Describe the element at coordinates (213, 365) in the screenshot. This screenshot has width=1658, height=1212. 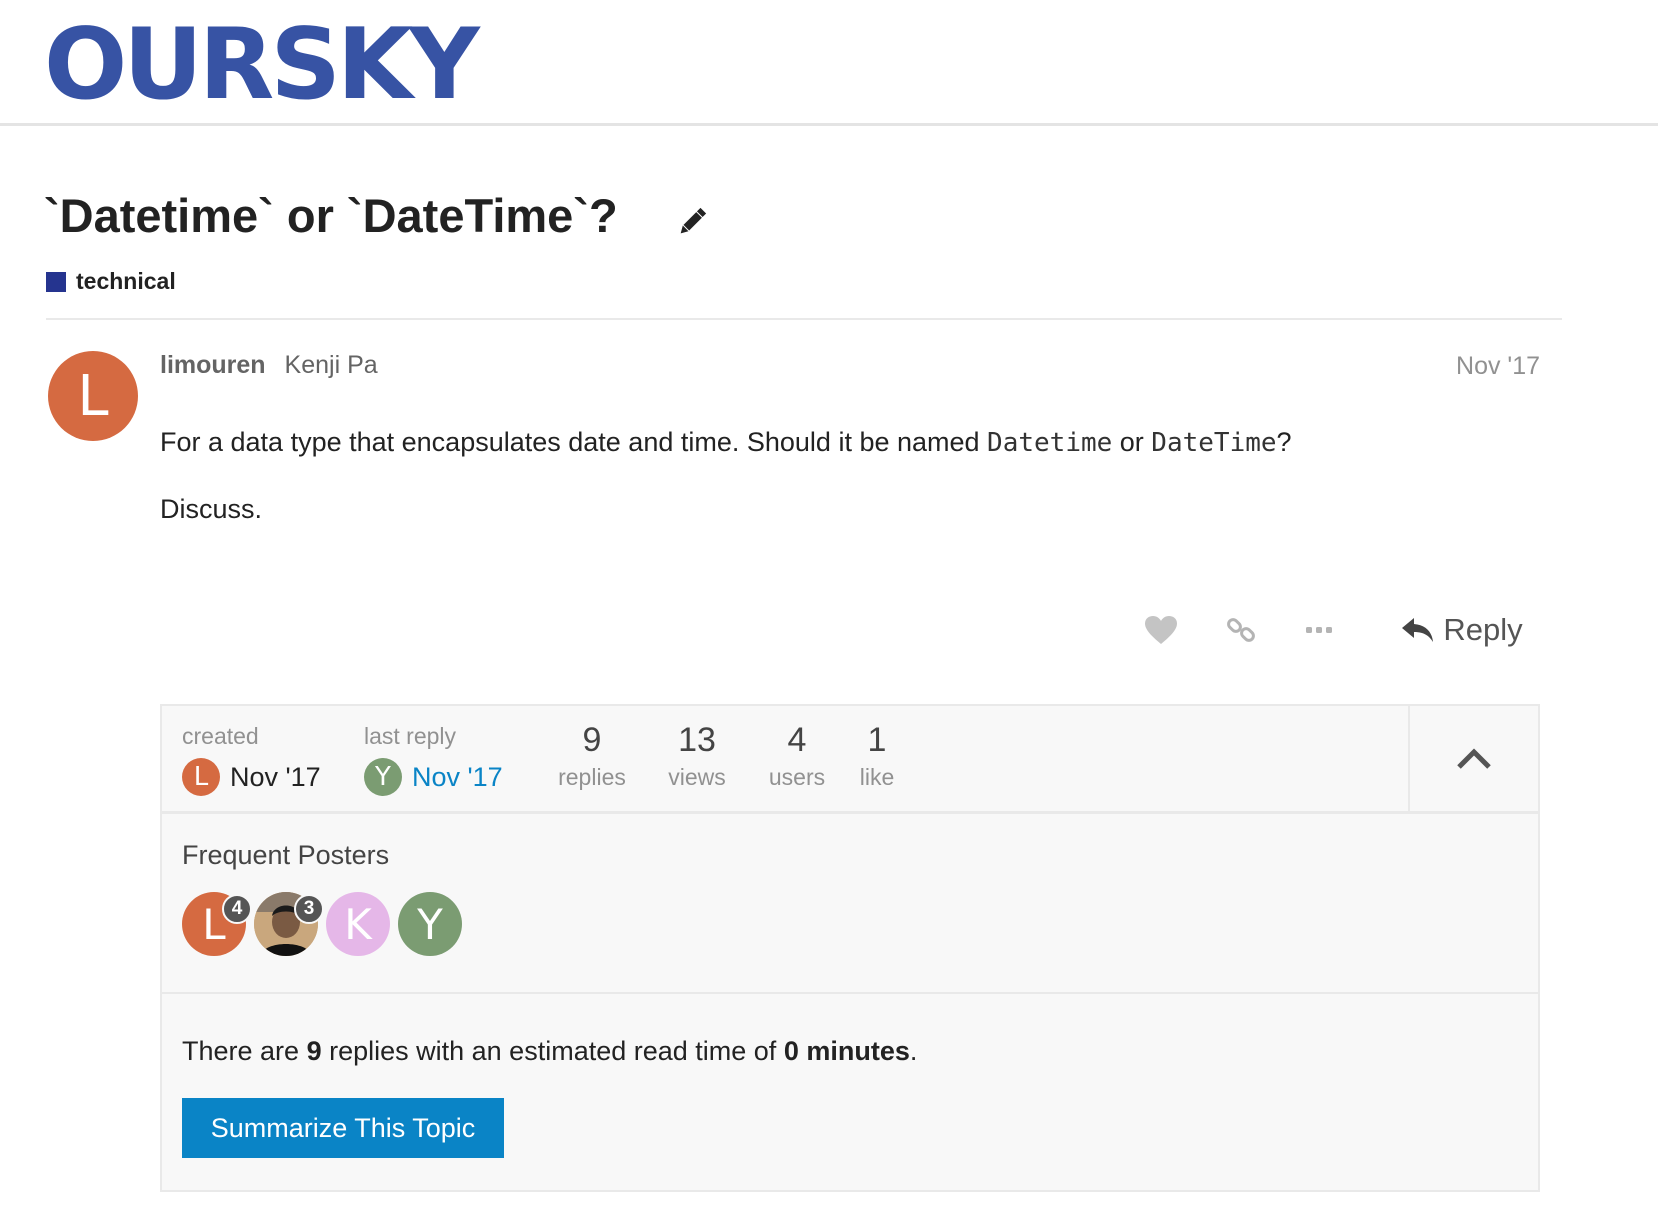
I see `post-username: limouren` at that location.